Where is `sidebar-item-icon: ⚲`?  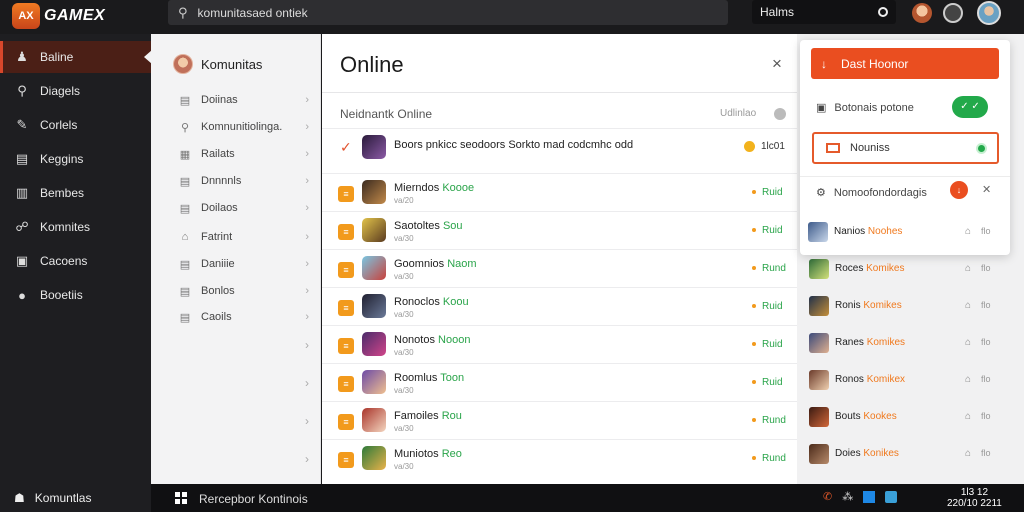
sidebar-item-icon: ⚲ is located at coordinates (22, 90).